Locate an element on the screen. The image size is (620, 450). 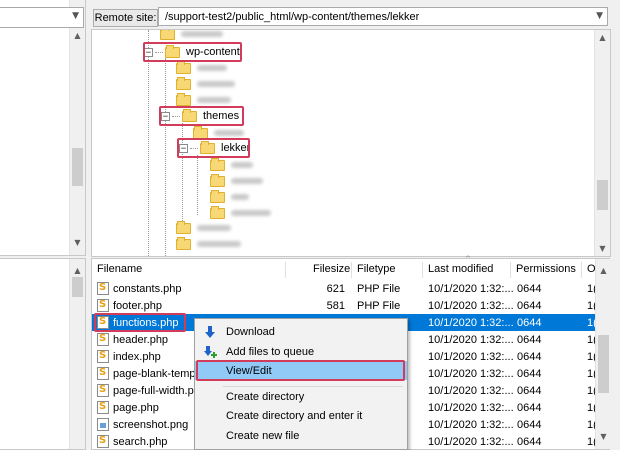
file-name: index.php is located at coordinates (137, 356).